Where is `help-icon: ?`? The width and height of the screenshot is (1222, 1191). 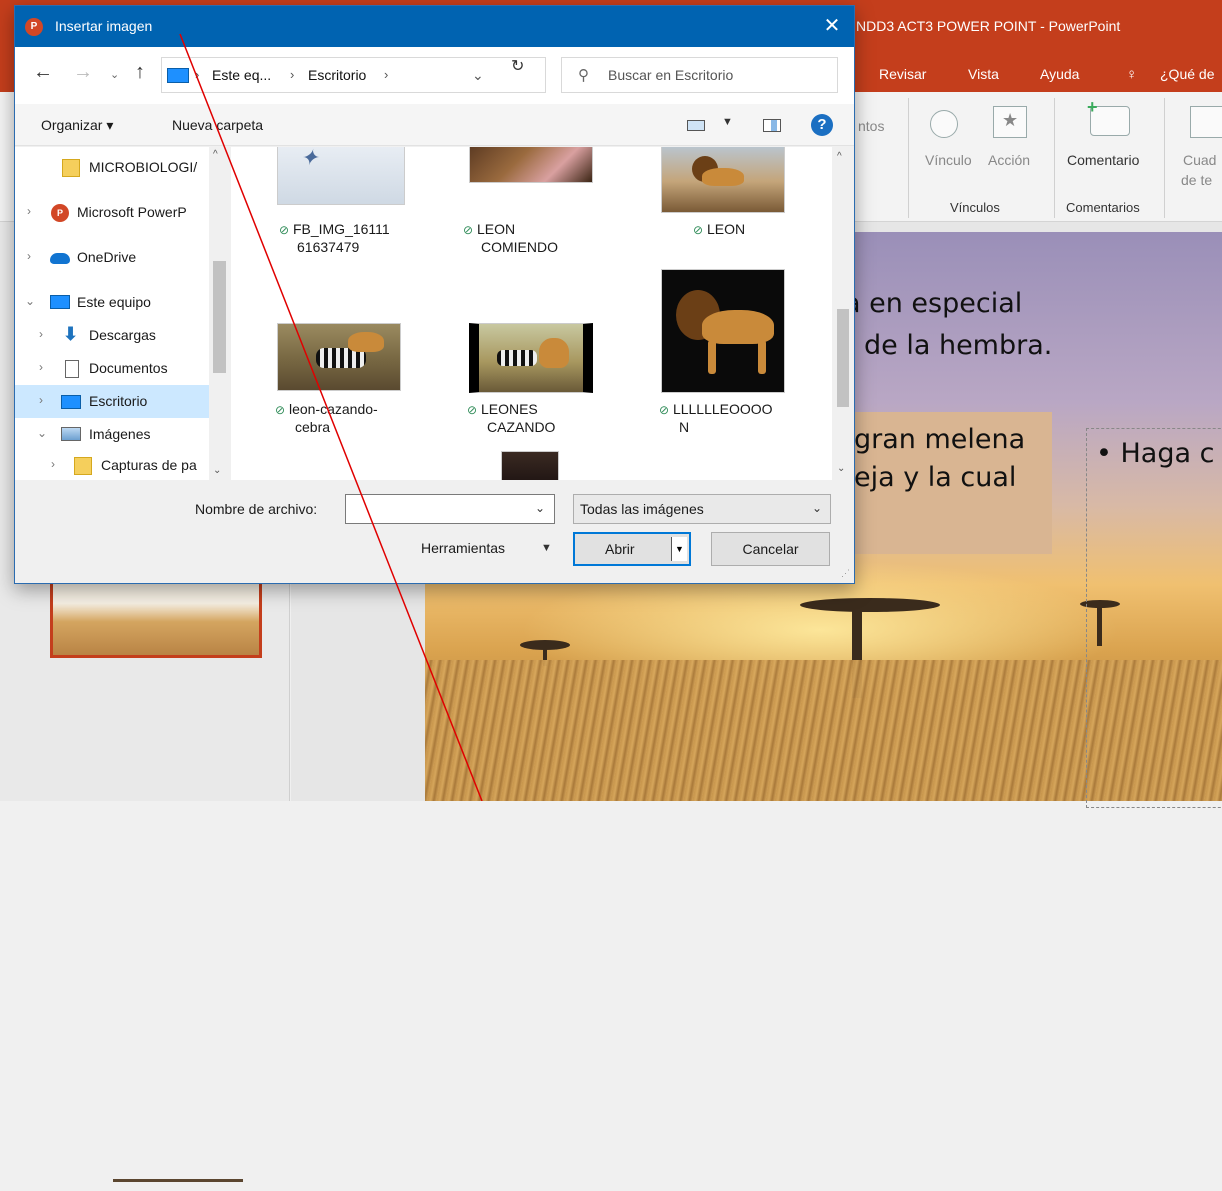 help-icon: ? is located at coordinates (822, 125).